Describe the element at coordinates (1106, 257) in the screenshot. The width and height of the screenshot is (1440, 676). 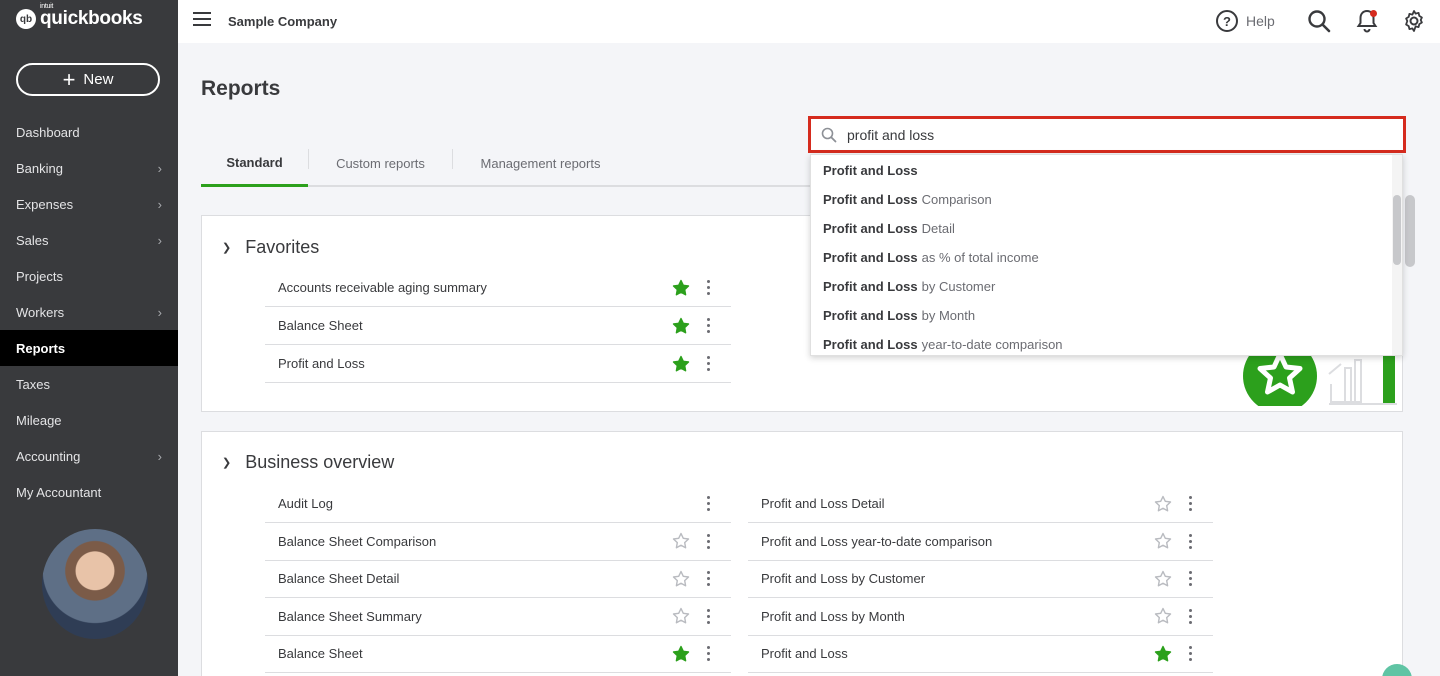
I see `search-result-item: Profit and Loss as % of total income` at that location.